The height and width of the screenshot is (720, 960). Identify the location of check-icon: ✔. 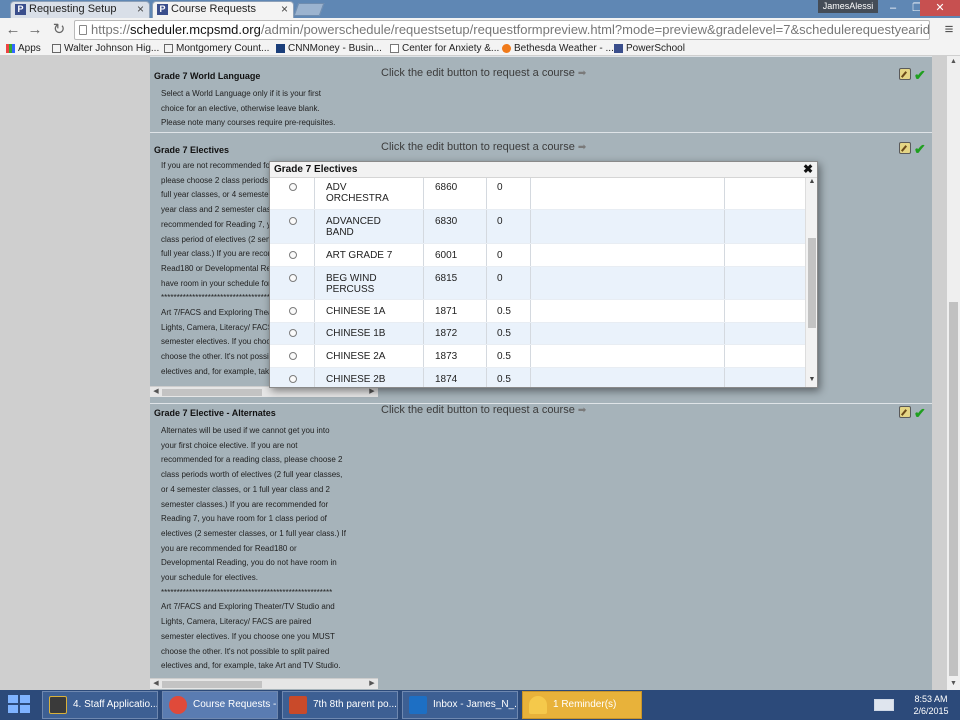
(920, 149).